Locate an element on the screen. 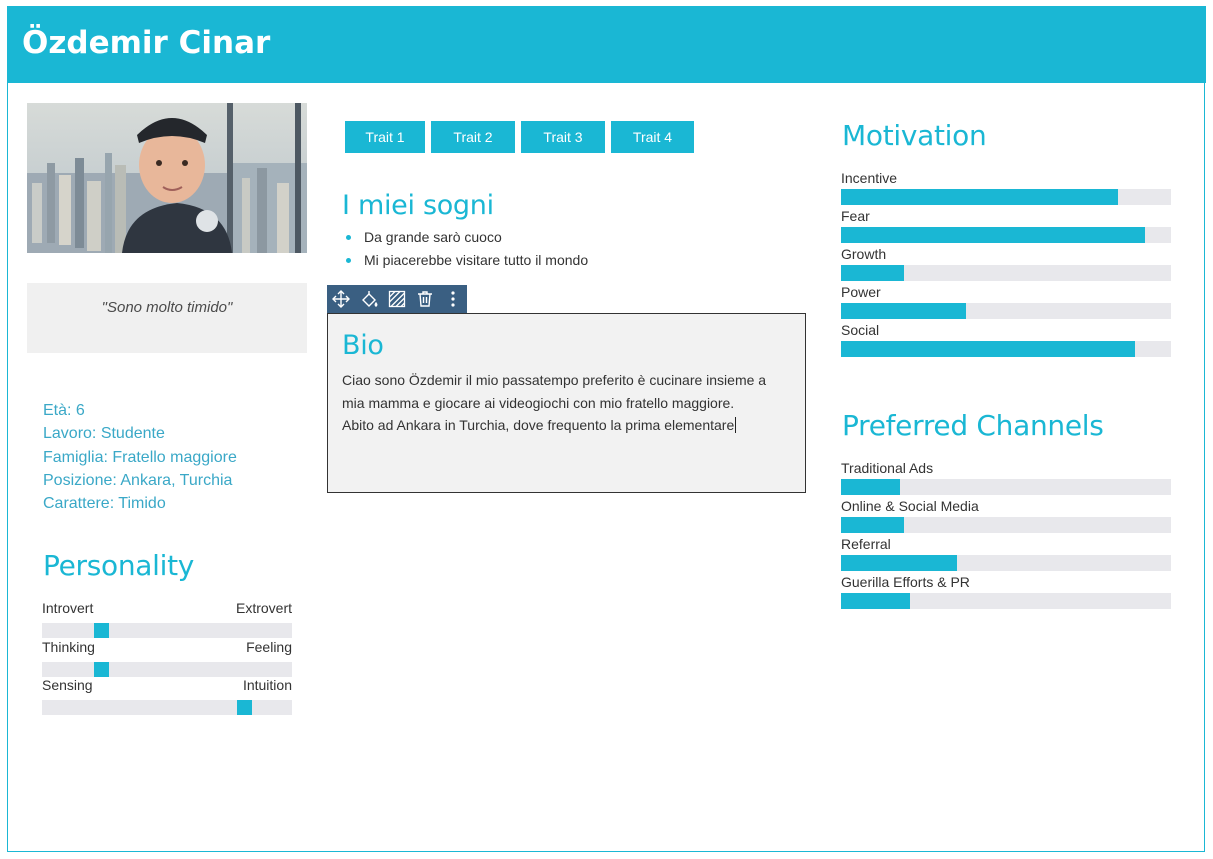 The height and width of the screenshot is (859, 1213). profile-photo is located at coordinates (167, 178).